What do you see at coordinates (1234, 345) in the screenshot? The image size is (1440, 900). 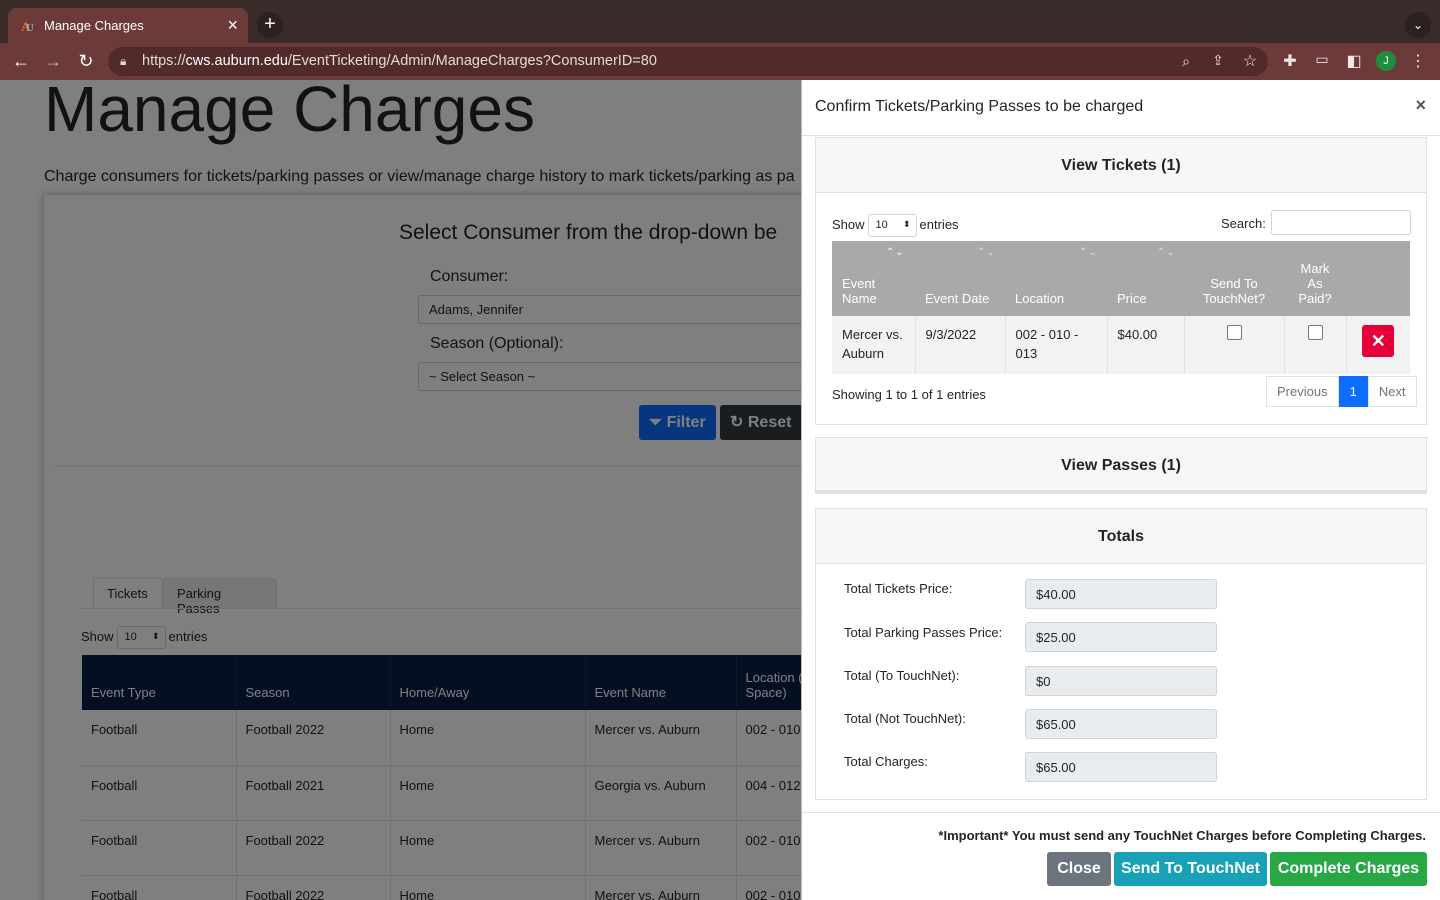 I see `cell-send-touchnet` at bounding box center [1234, 345].